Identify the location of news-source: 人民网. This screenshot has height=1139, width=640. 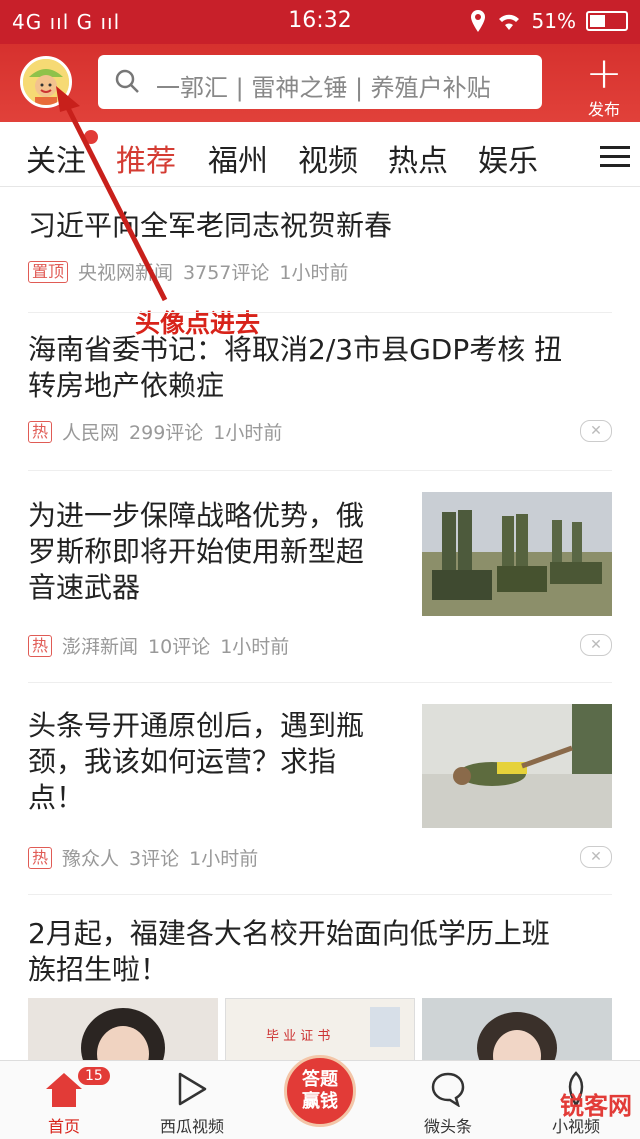
(91, 433).